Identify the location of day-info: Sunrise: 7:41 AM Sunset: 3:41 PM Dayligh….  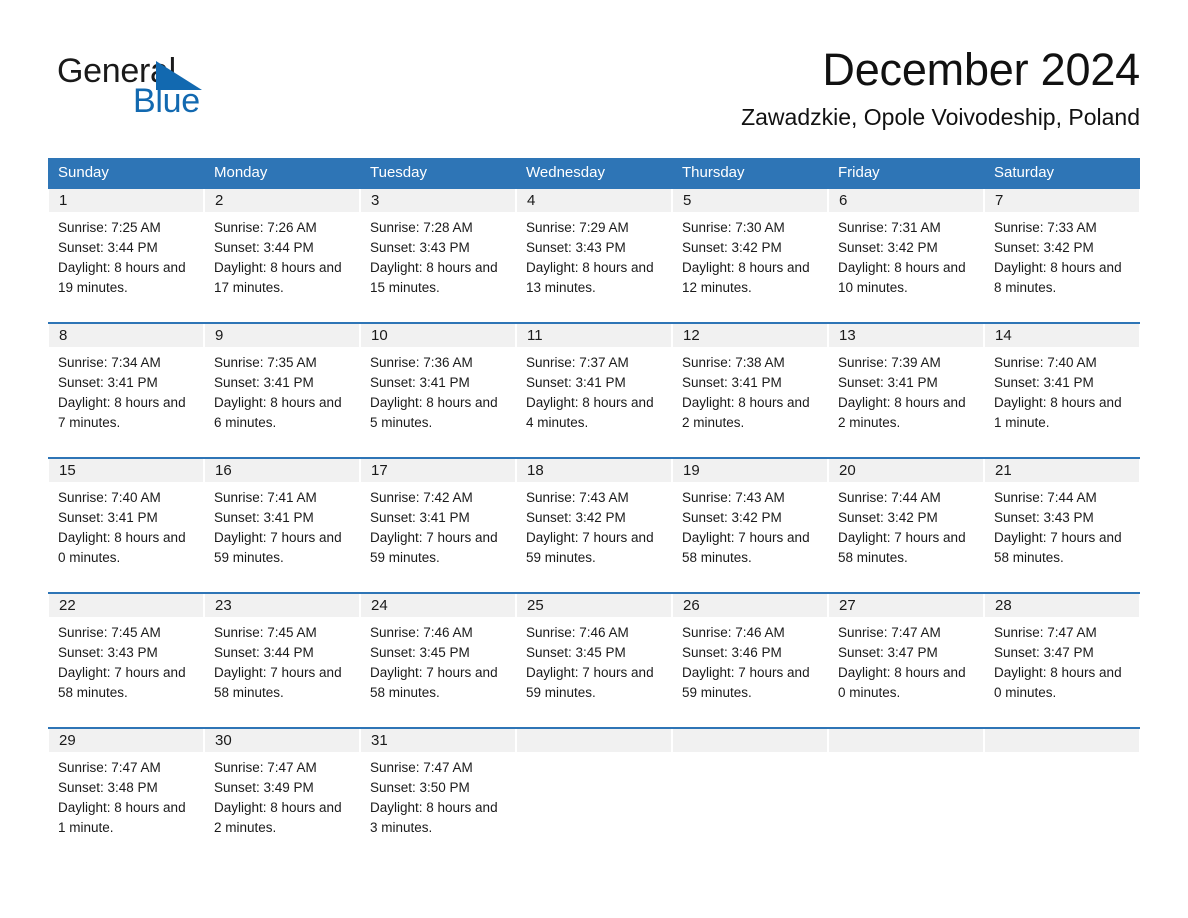
(282, 525).